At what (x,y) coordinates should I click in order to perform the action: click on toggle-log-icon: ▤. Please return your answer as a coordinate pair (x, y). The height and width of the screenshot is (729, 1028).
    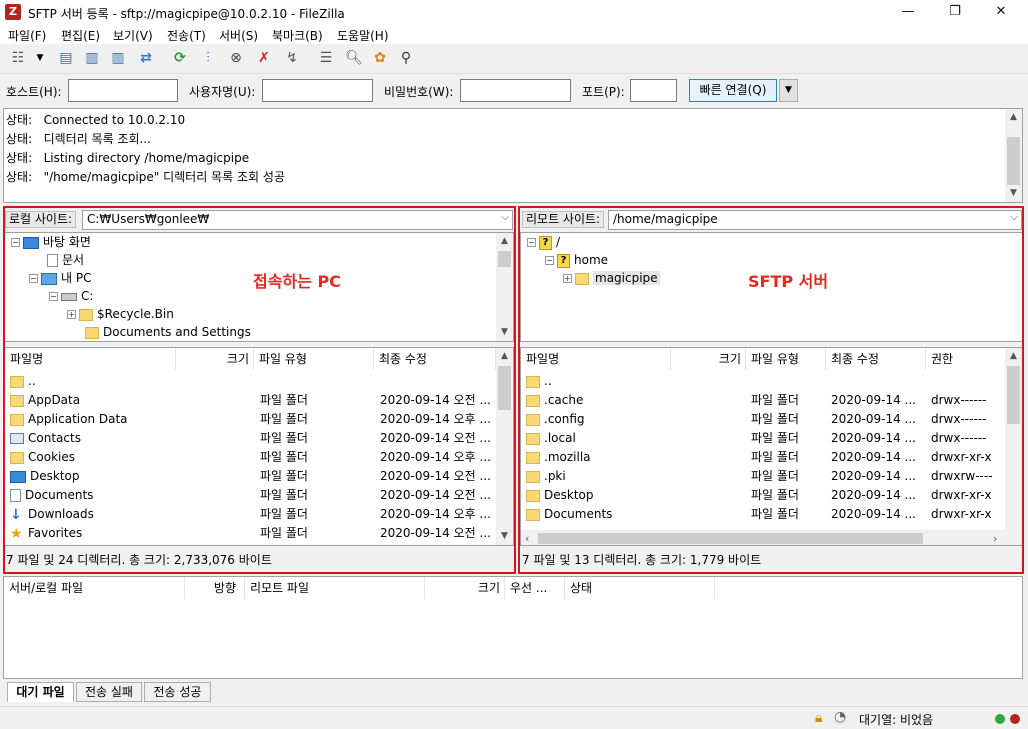
    Looking at the image, I should click on (66, 58).